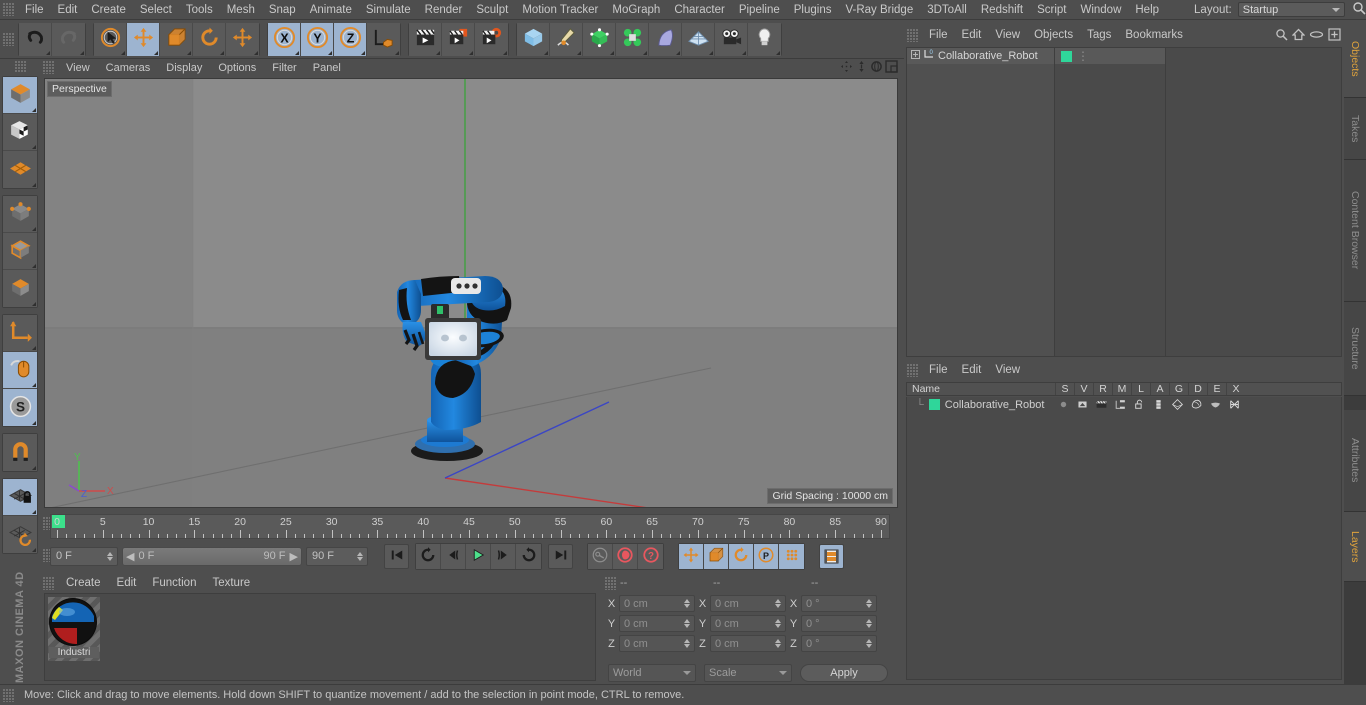 The height and width of the screenshot is (705, 1366). I want to click on search-icon, so click(1359, 9).